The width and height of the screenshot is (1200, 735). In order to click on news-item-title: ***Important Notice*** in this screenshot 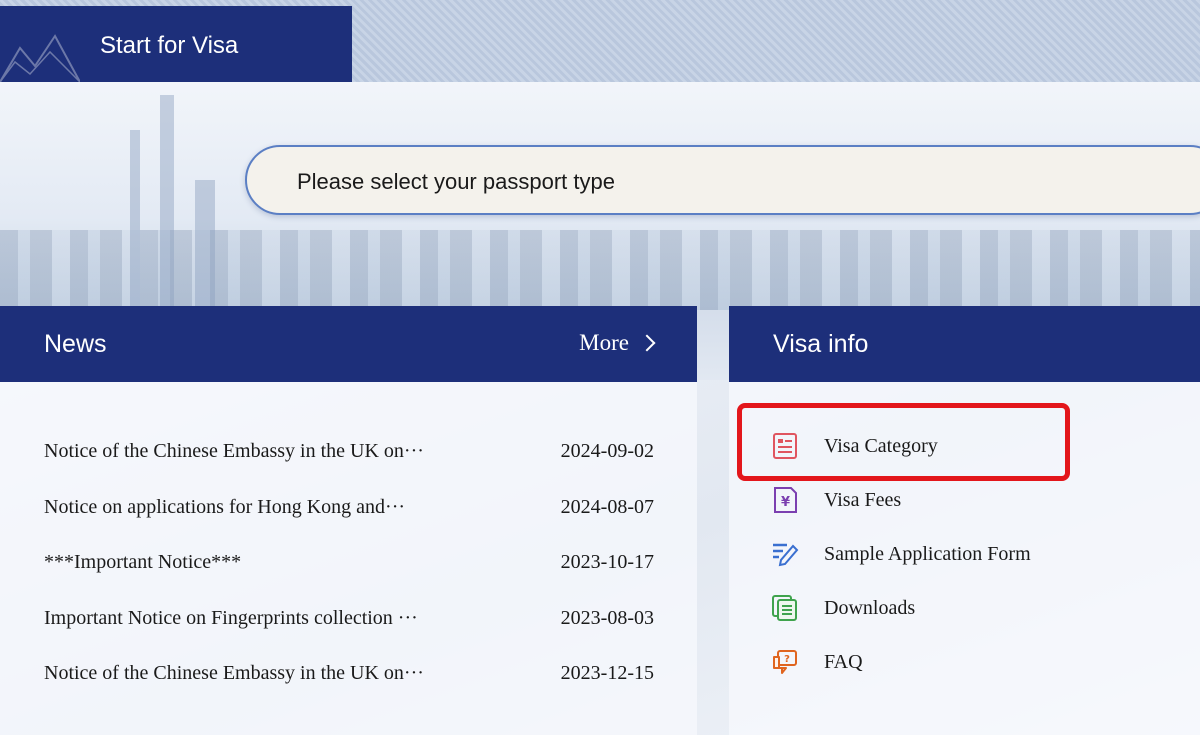, I will do `click(143, 562)`.